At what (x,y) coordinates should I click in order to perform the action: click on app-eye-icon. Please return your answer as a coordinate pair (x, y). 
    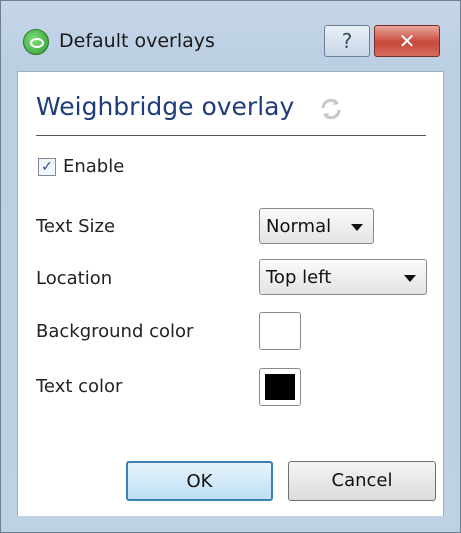
    Looking at the image, I should click on (36, 42).